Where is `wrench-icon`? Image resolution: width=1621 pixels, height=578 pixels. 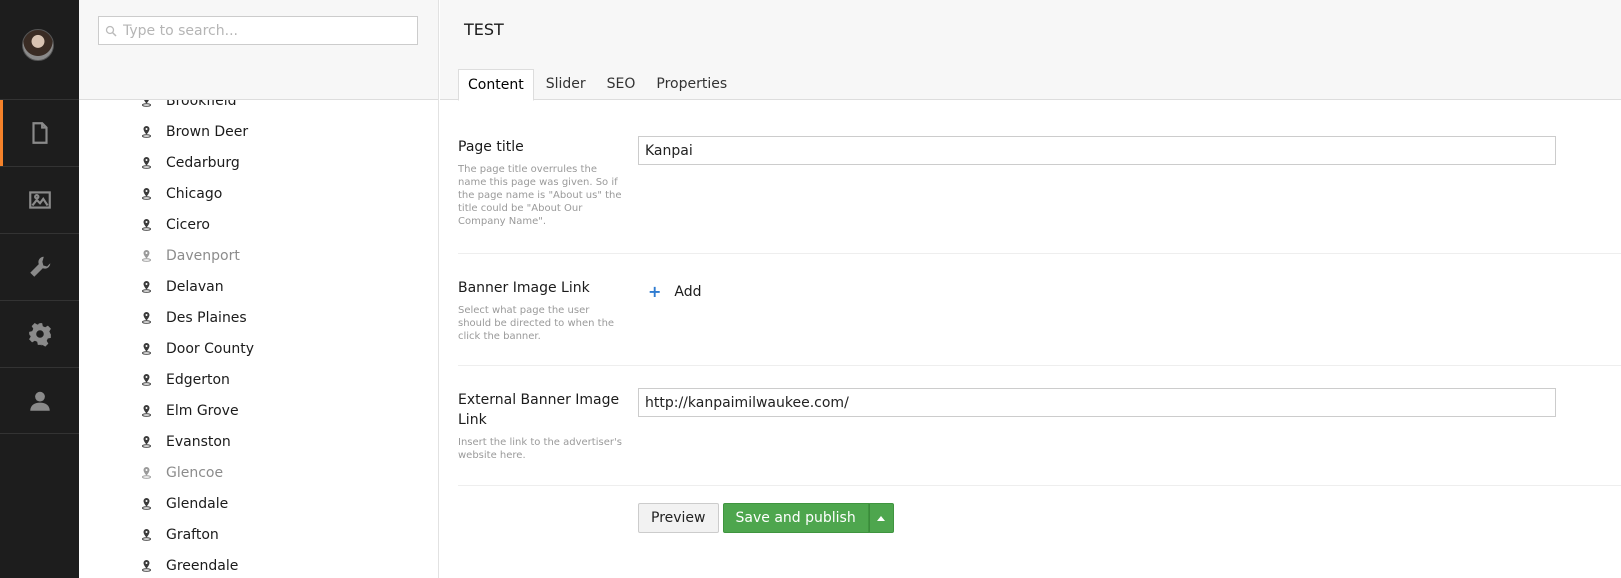
wrench-icon is located at coordinates (39, 266).